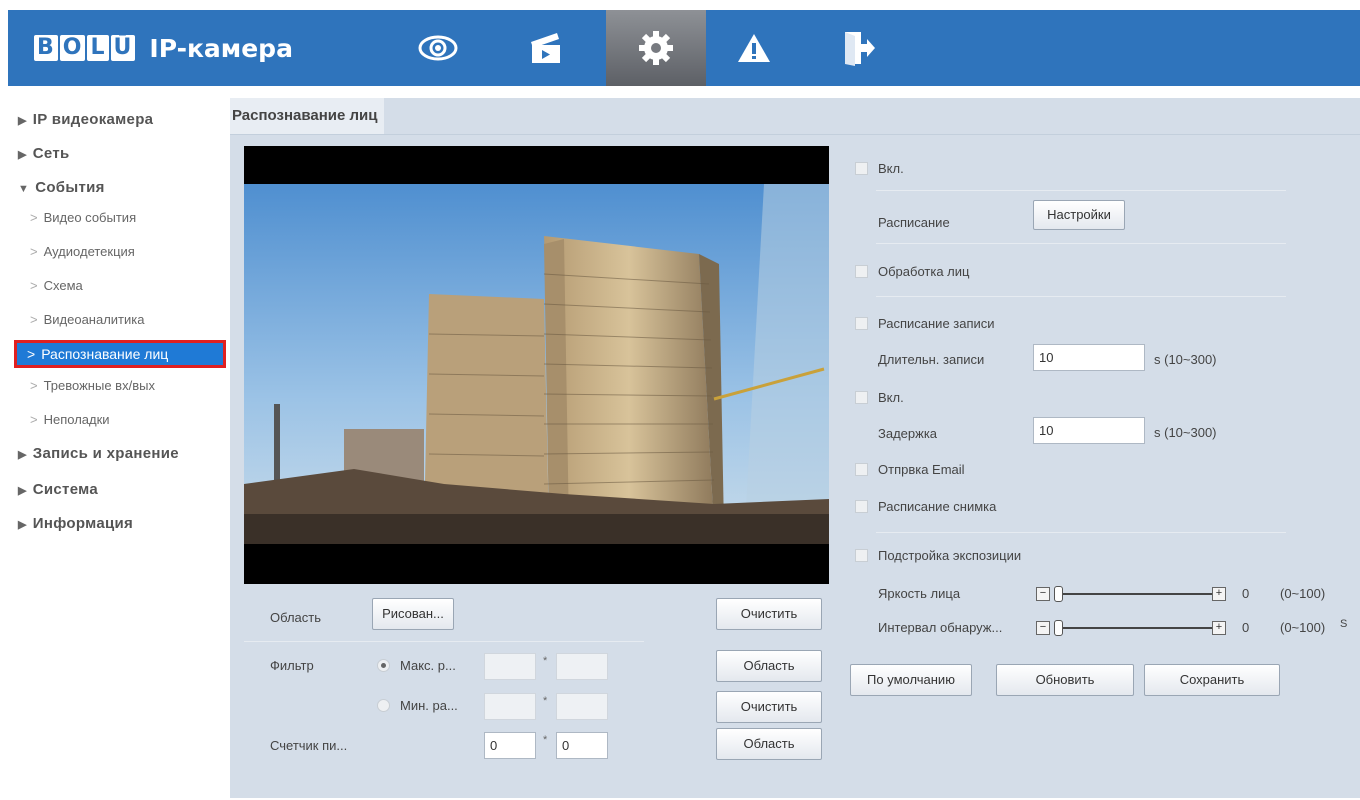 The height and width of the screenshot is (800, 1360). Describe the element at coordinates (546, 48) in the screenshot. I see `clapperboard-icon` at that location.